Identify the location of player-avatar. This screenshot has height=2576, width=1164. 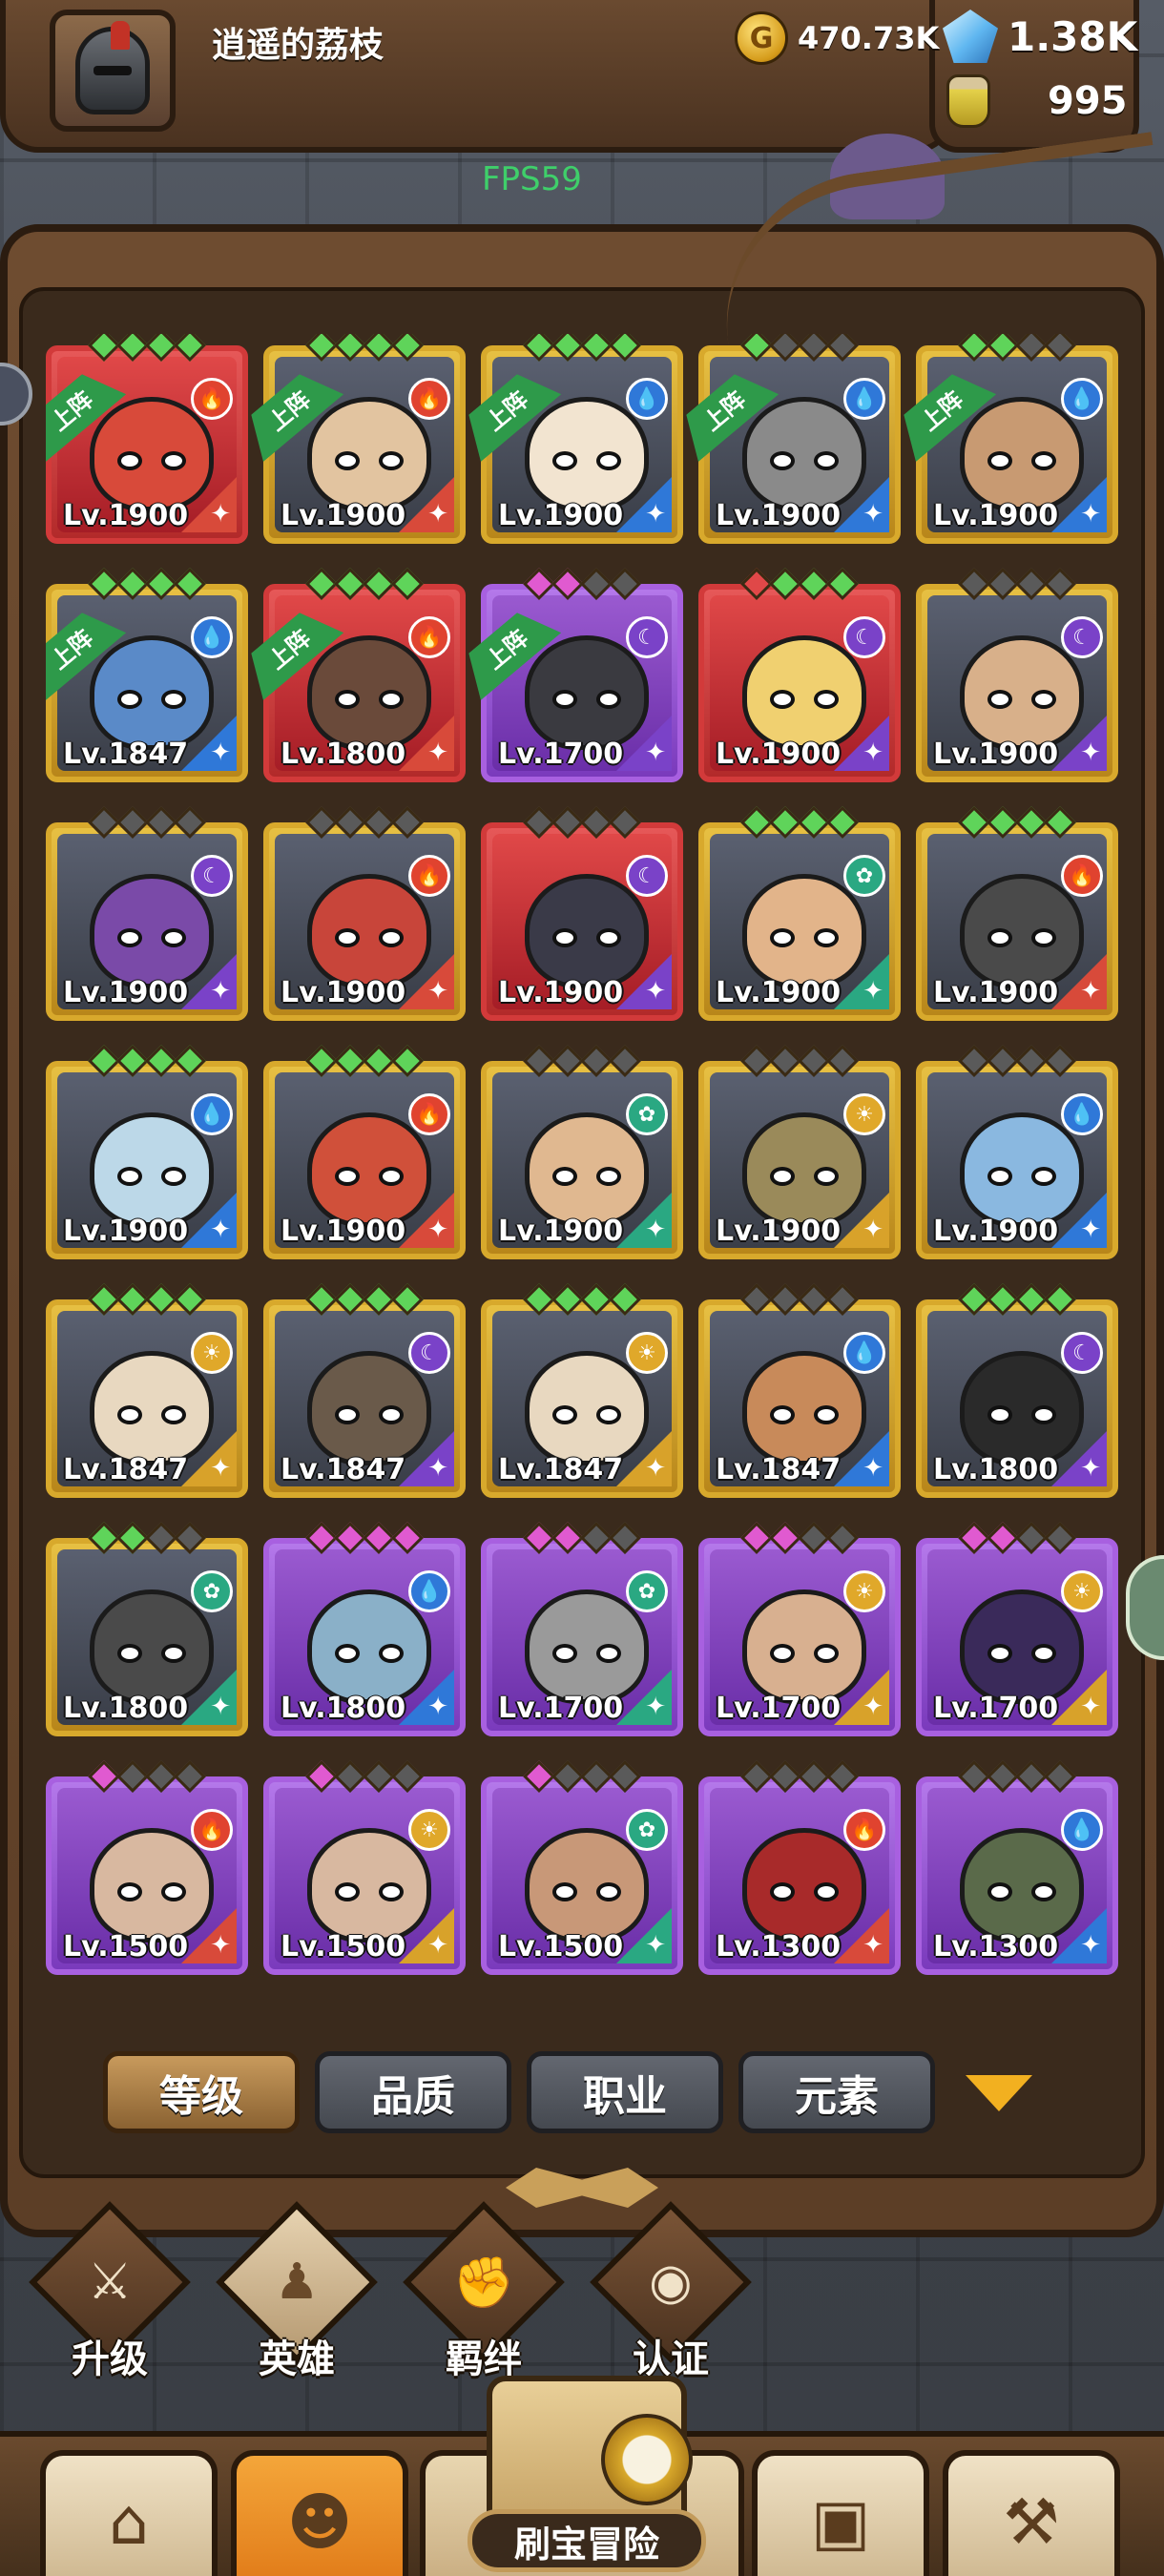
(113, 71).